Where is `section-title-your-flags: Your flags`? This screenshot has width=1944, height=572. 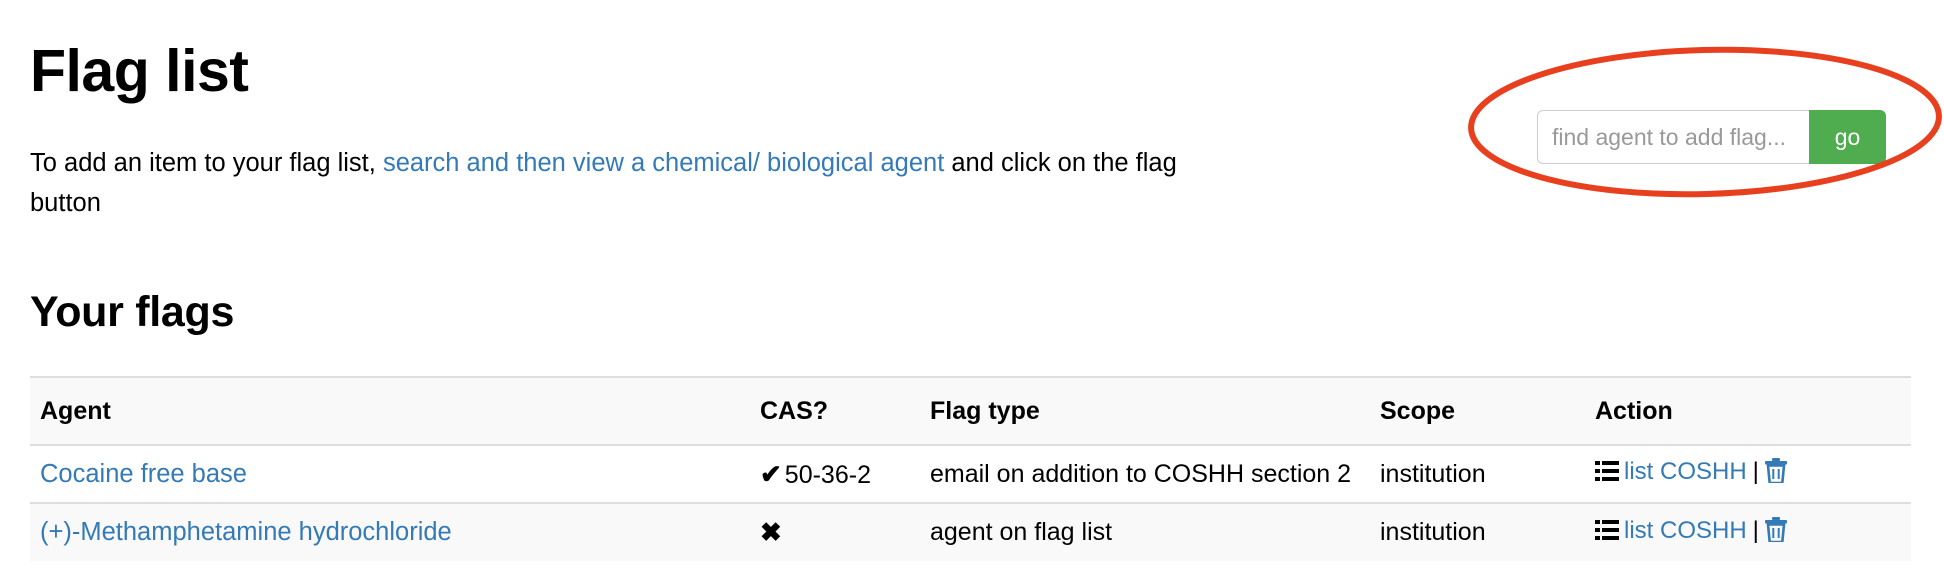 section-title-your-flags: Your flags is located at coordinates (132, 311).